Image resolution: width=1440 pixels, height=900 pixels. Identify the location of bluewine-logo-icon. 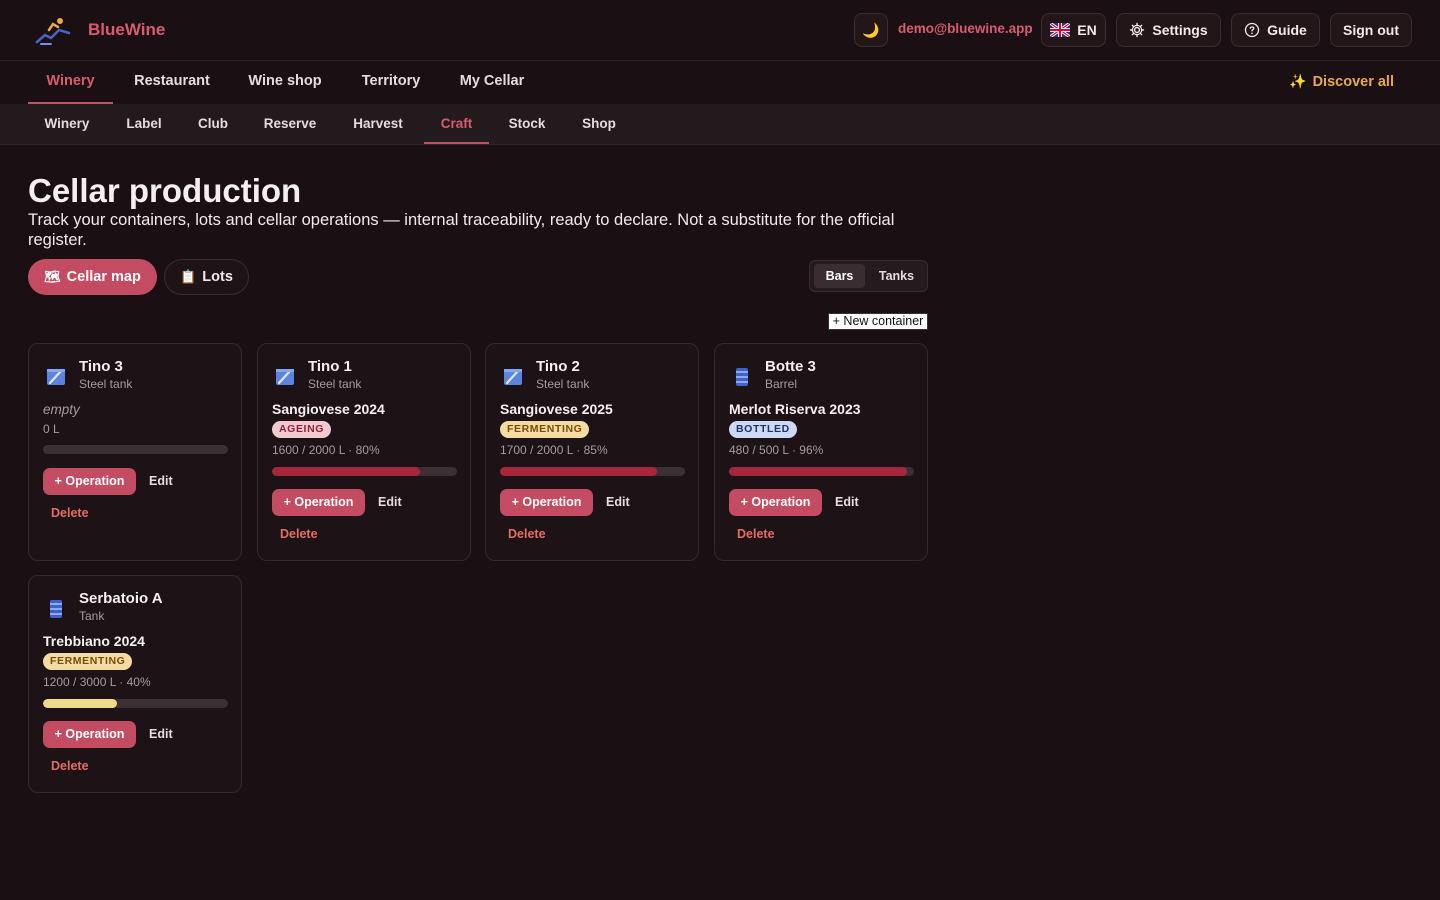
(54, 32).